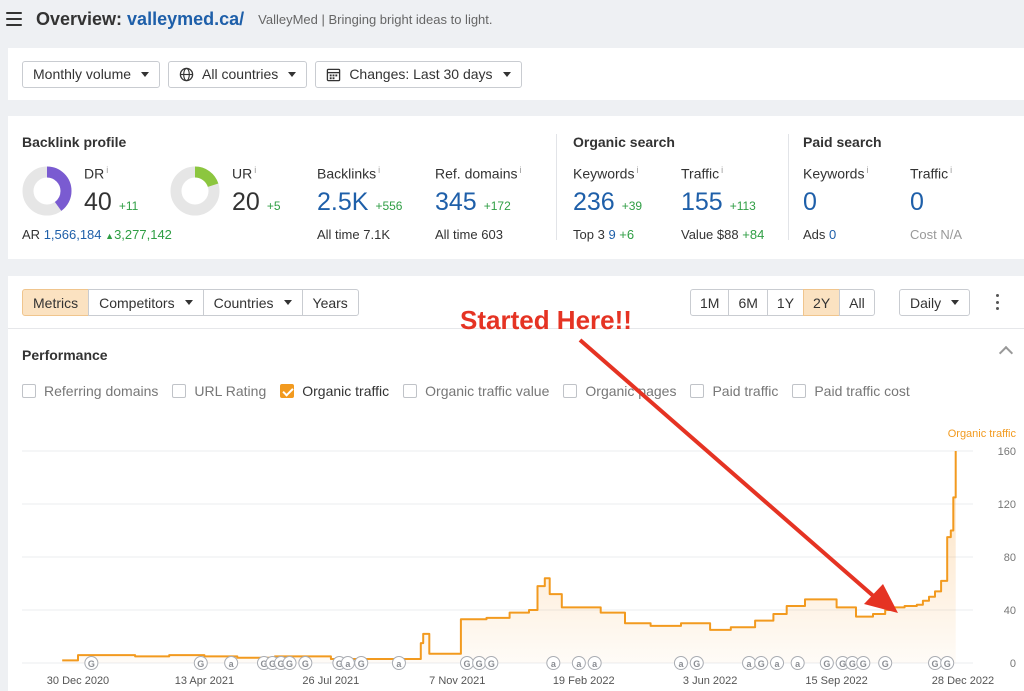  What do you see at coordinates (186, 74) in the screenshot?
I see `globe-icon` at bounding box center [186, 74].